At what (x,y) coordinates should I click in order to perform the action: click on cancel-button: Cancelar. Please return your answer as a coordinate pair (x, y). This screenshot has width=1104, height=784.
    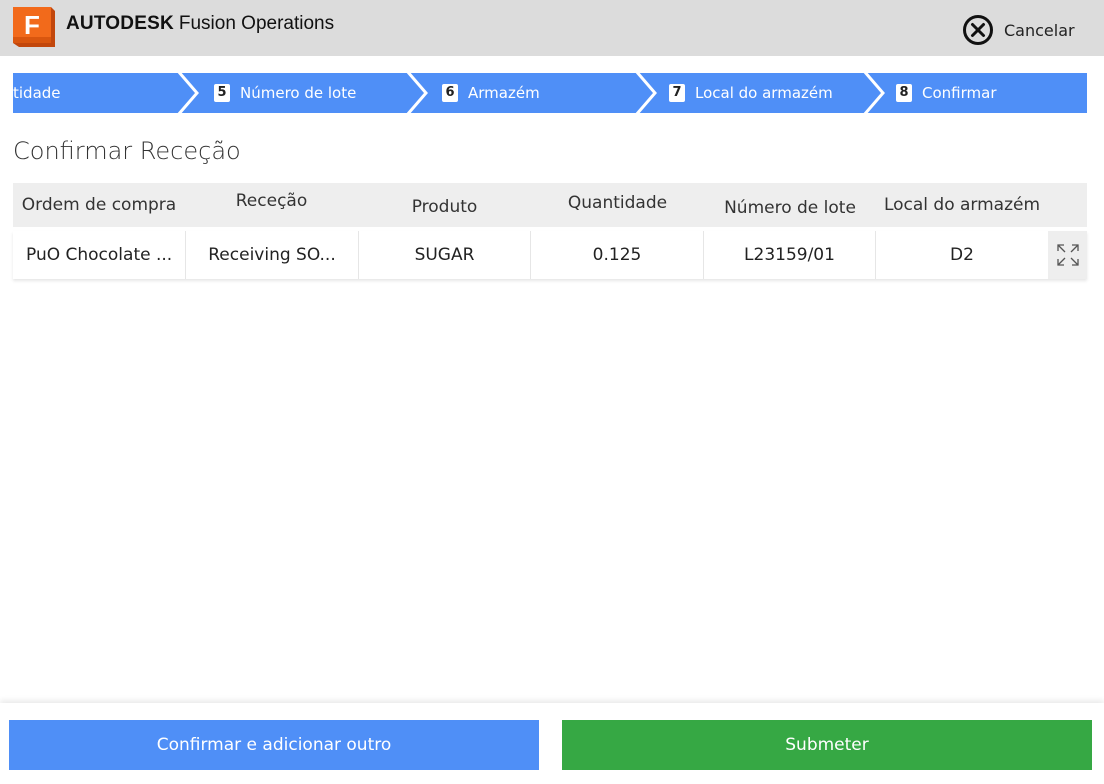
    Looking at the image, I should click on (1018, 30).